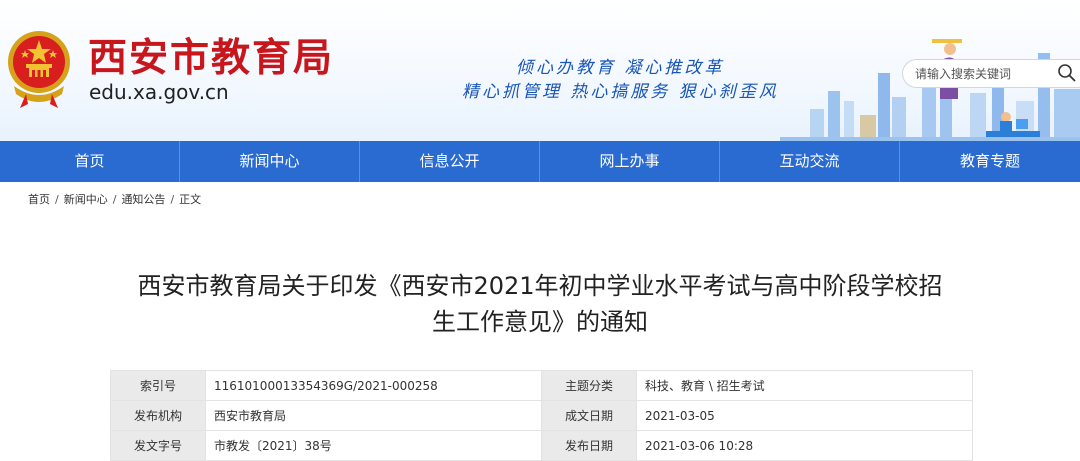 This screenshot has height=461, width=1080. I want to click on info-label: 成文日期, so click(589, 415).